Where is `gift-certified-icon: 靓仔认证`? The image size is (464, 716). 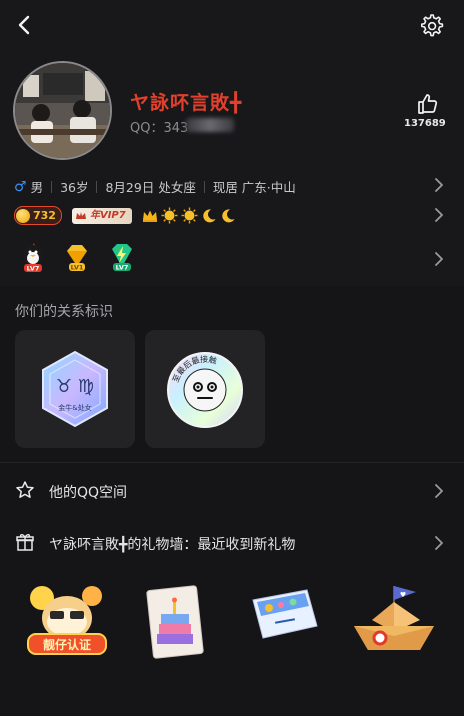 gift-certified-icon: 靓仔认证 is located at coordinates (67, 620).